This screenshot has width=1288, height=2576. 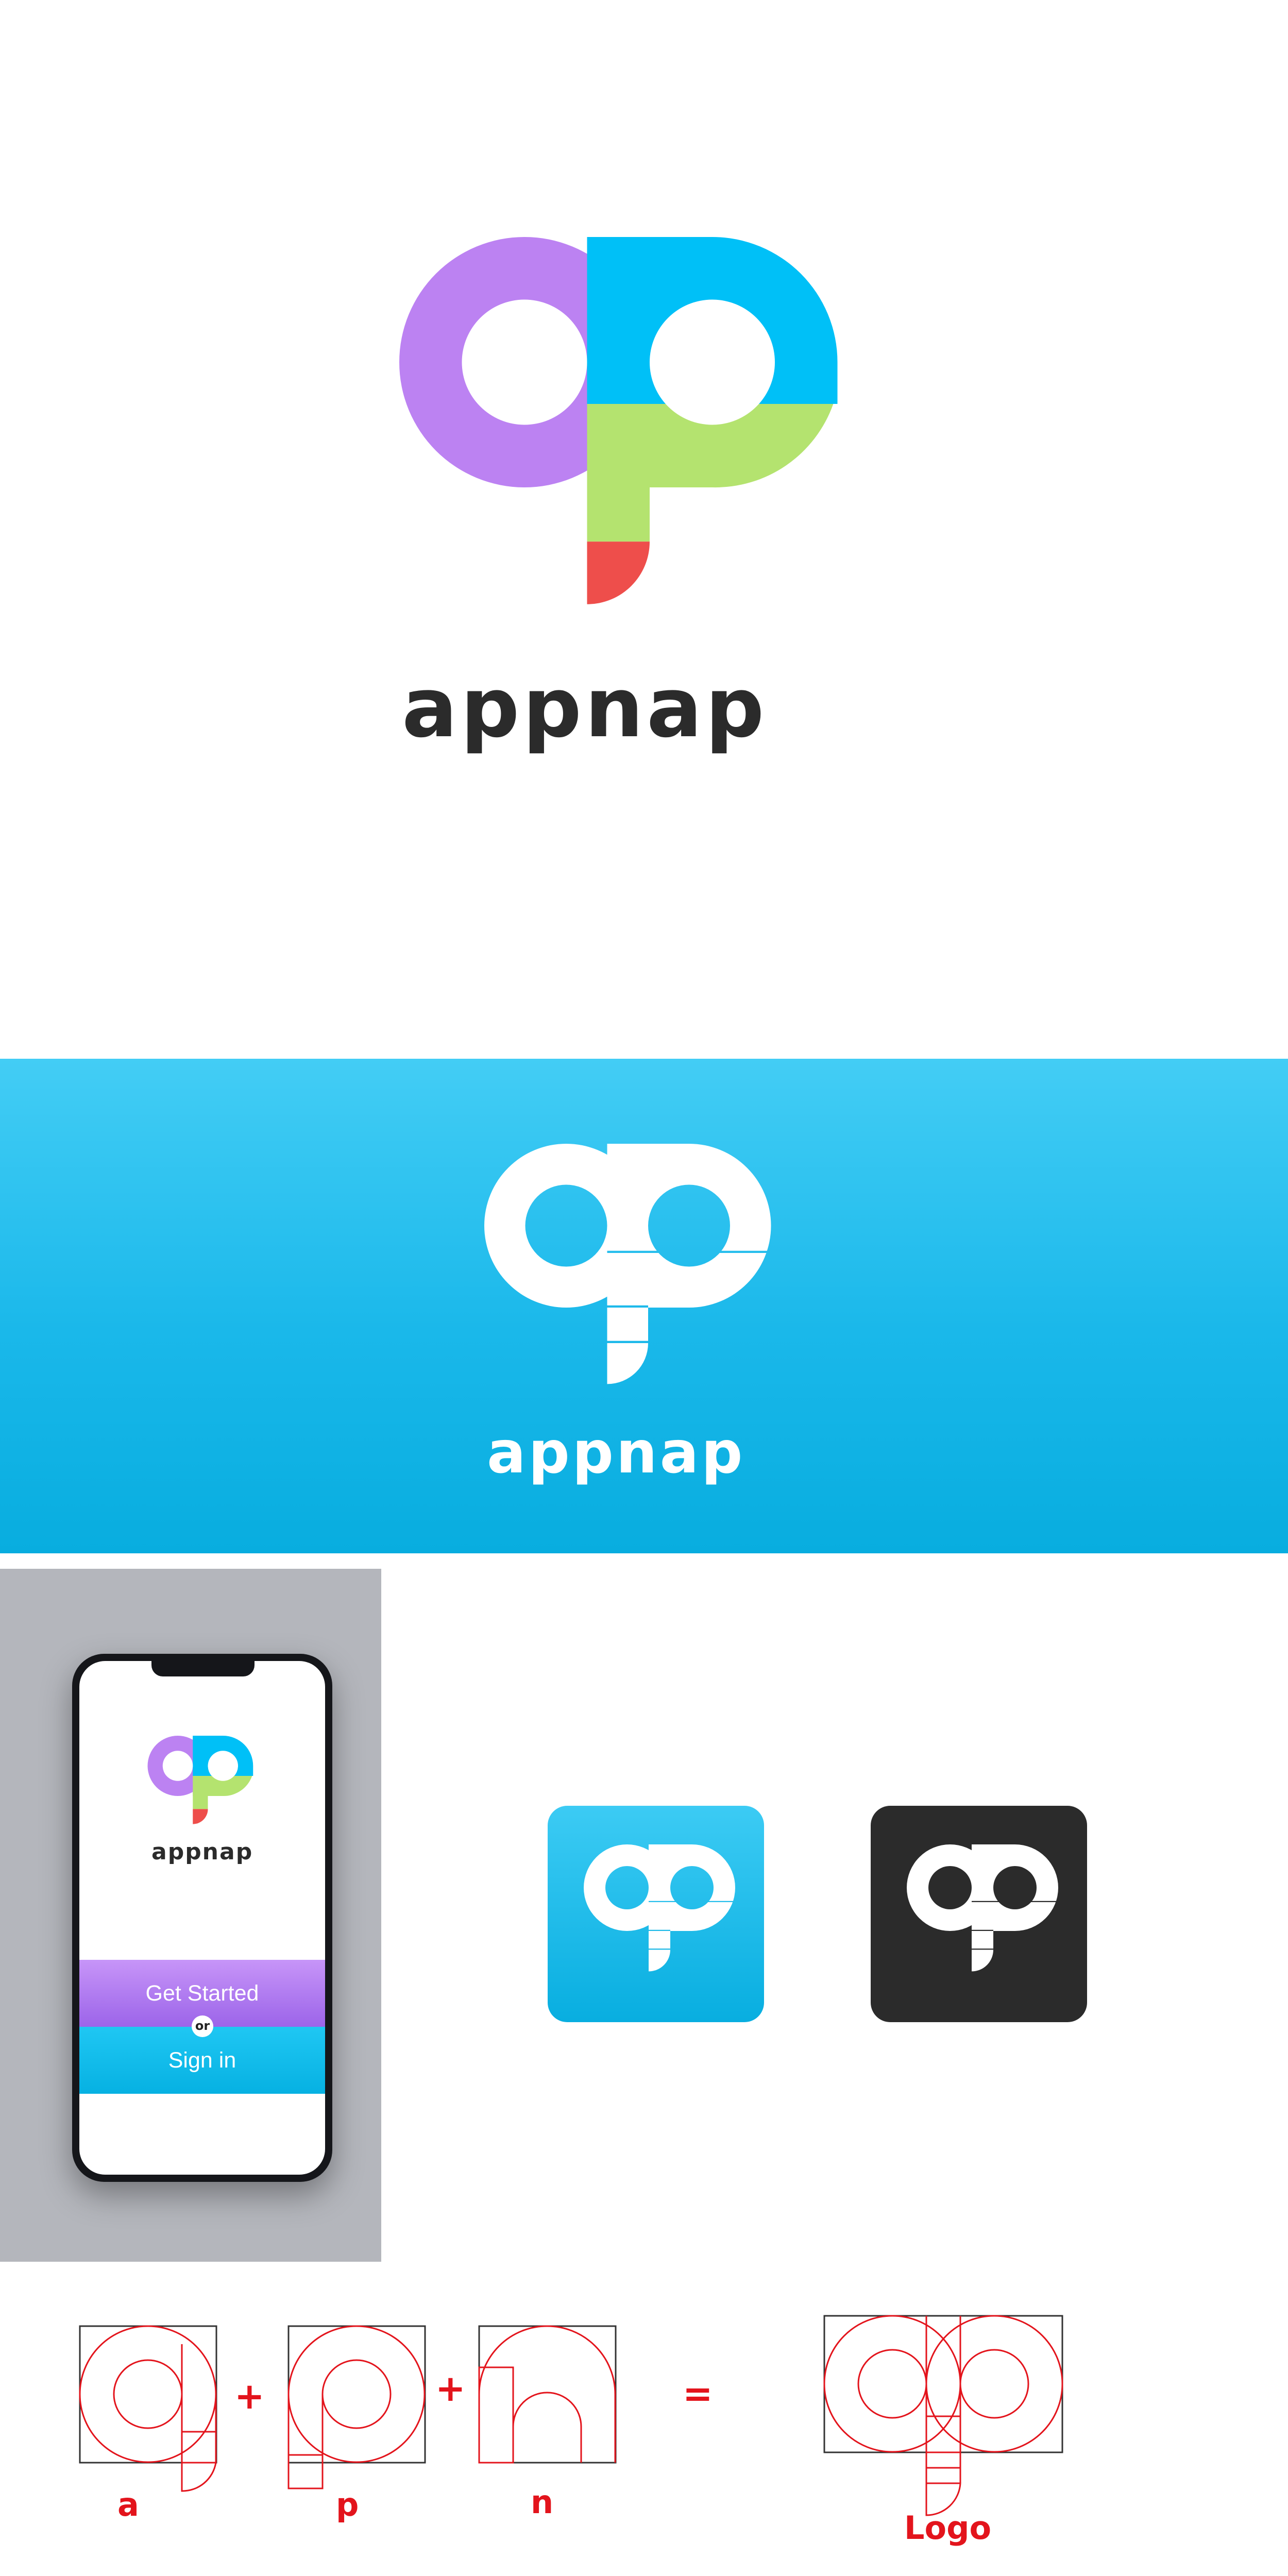 I want to click on or-badge: or, so click(x=202, y=2026).